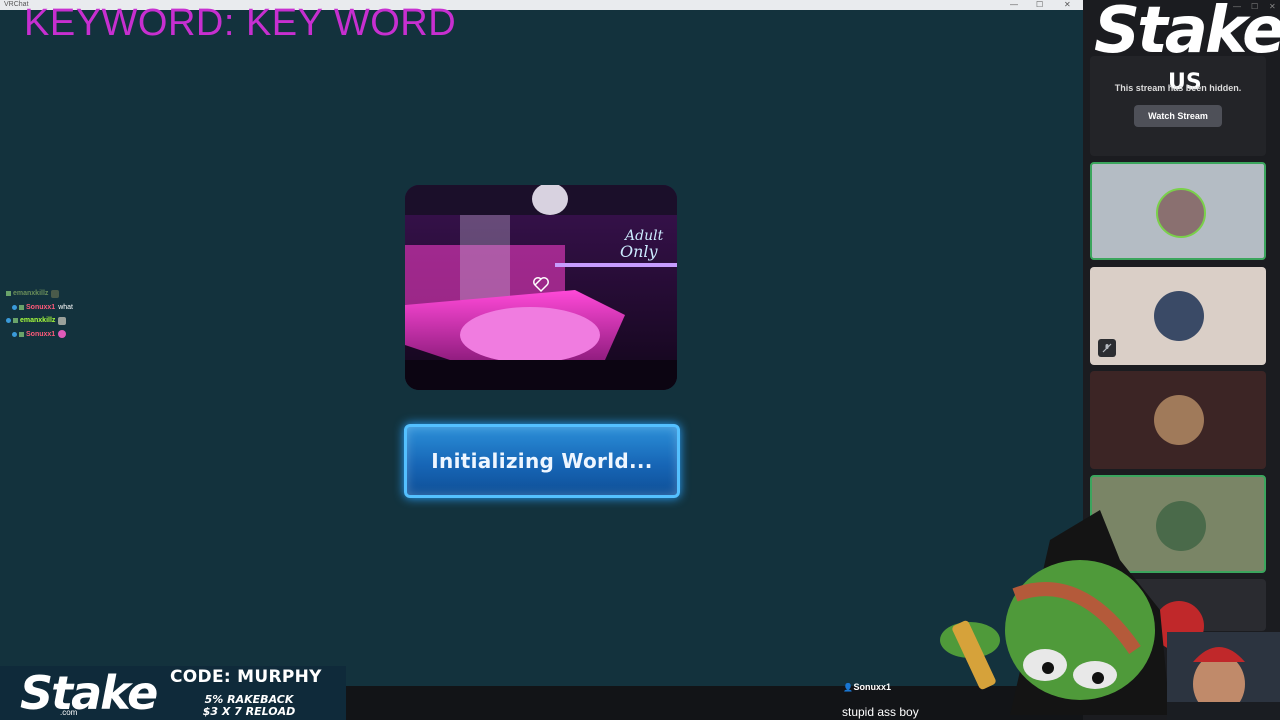  What do you see at coordinates (1178, 88) in the screenshot?
I see `stream-hidden-message: This stream has been hidden.` at bounding box center [1178, 88].